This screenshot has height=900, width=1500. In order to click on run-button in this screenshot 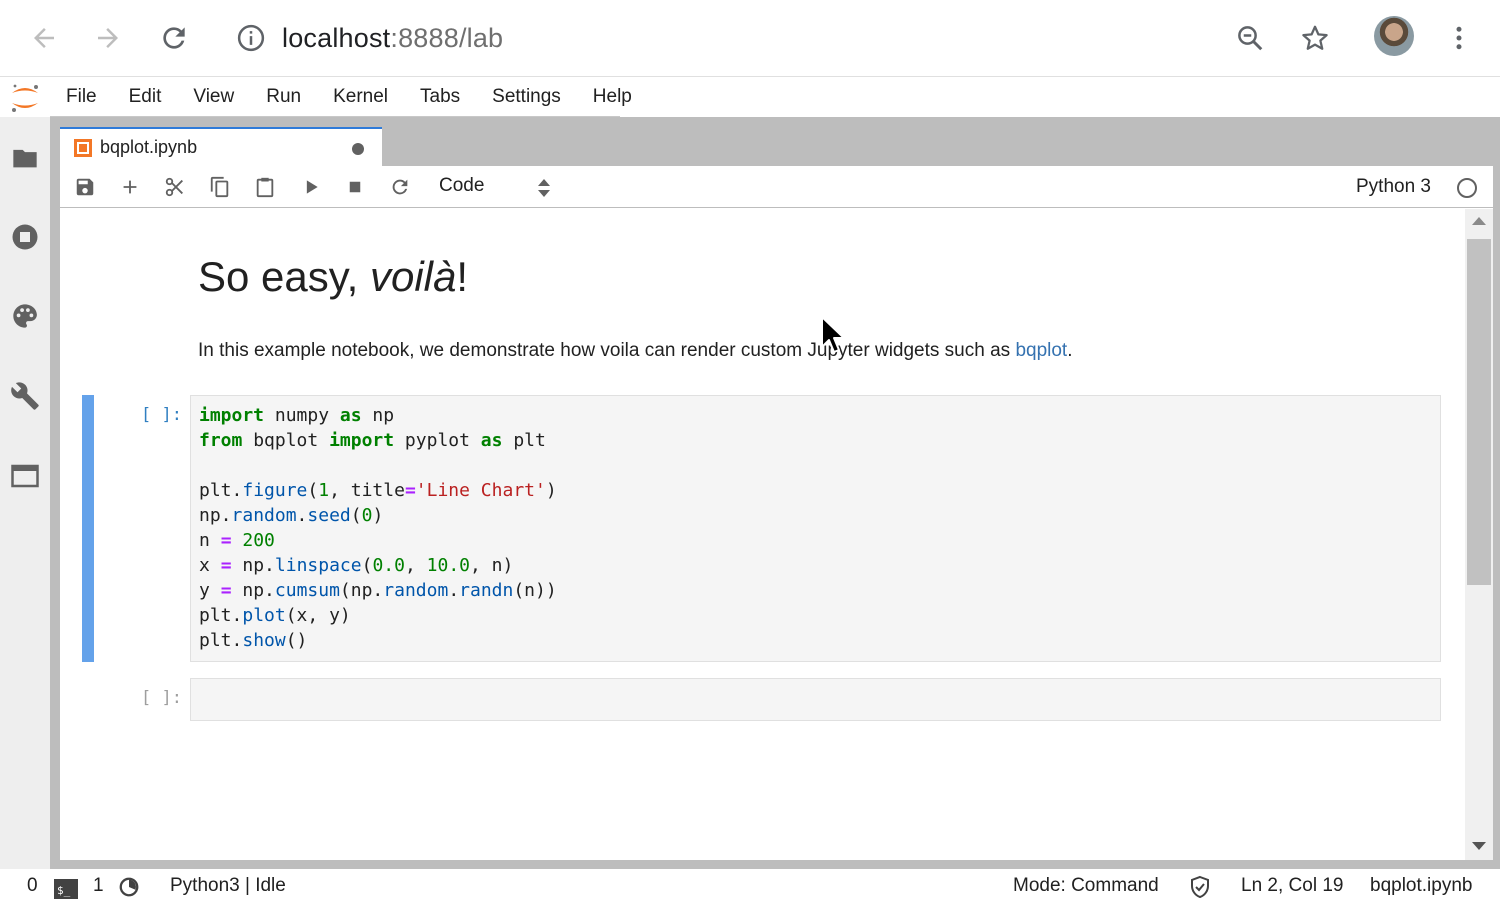, I will do `click(311, 187)`.